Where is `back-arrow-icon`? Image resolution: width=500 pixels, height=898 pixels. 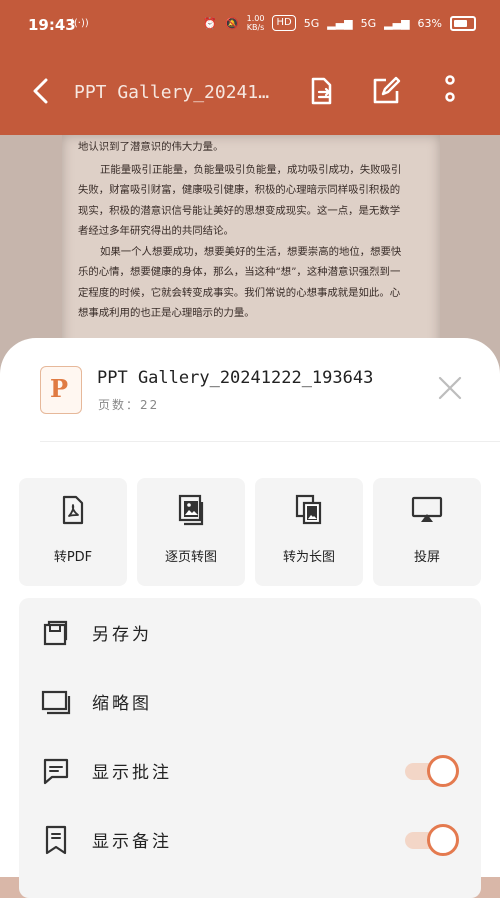
back-arrow-icon is located at coordinates (40, 91).